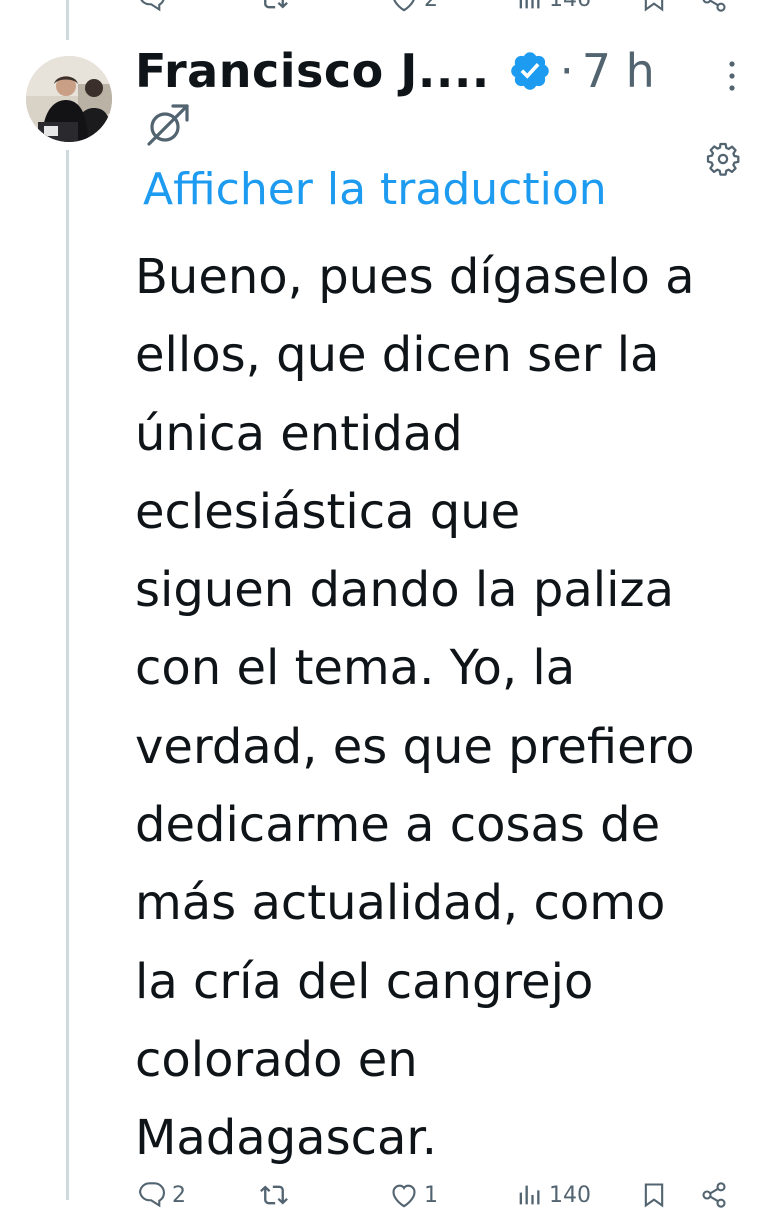  I want to click on tweet-text-line: Madagascar., so click(286, 1138).